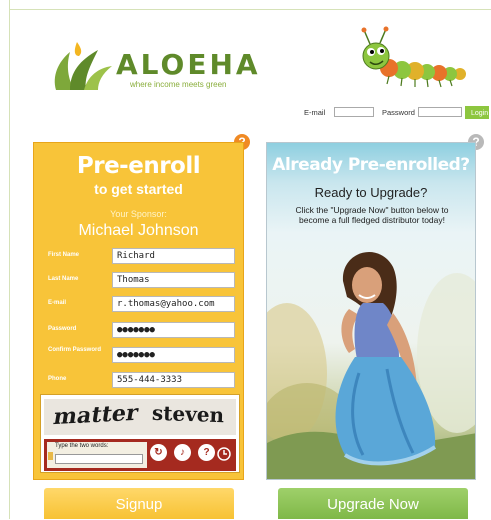 Image resolution: width=491 pixels, height=520 pixels. What do you see at coordinates (82, 446) in the screenshot?
I see `captcha-input-label: Type the two words:` at bounding box center [82, 446].